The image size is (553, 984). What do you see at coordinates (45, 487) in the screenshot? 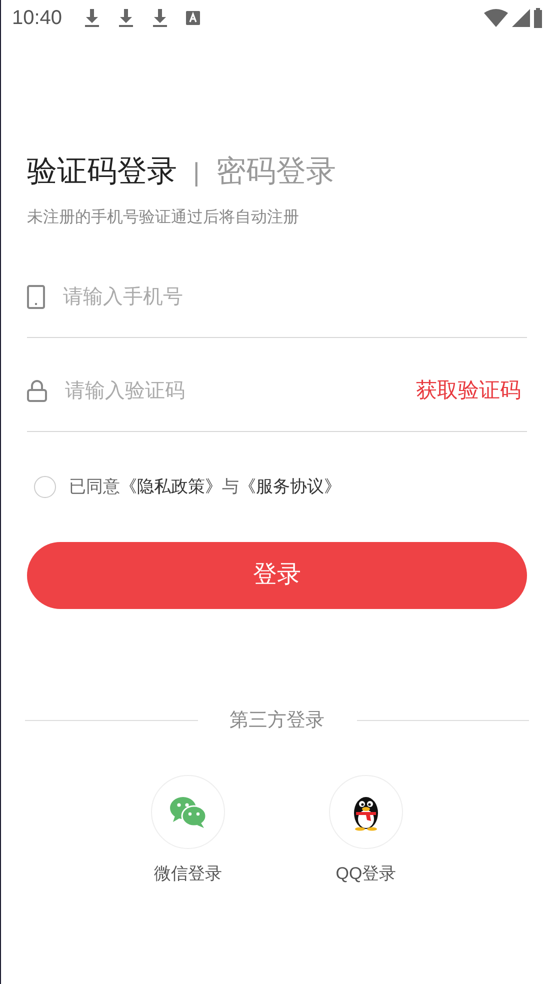
I see `agreement-checkbox` at bounding box center [45, 487].